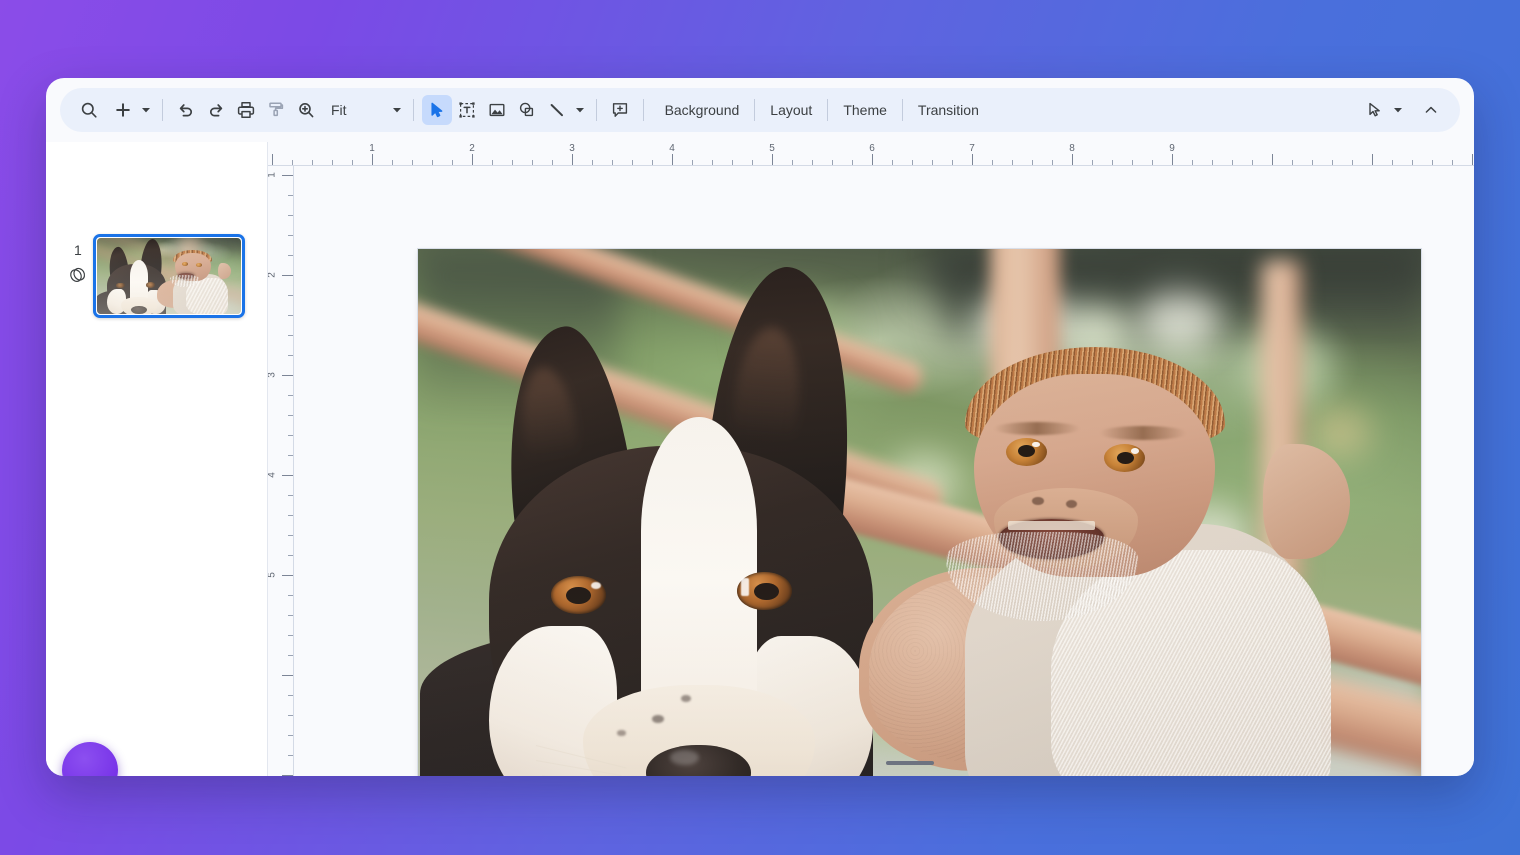 The width and height of the screenshot is (1520, 855). What do you see at coordinates (246, 110) in the screenshot?
I see `print-button` at bounding box center [246, 110].